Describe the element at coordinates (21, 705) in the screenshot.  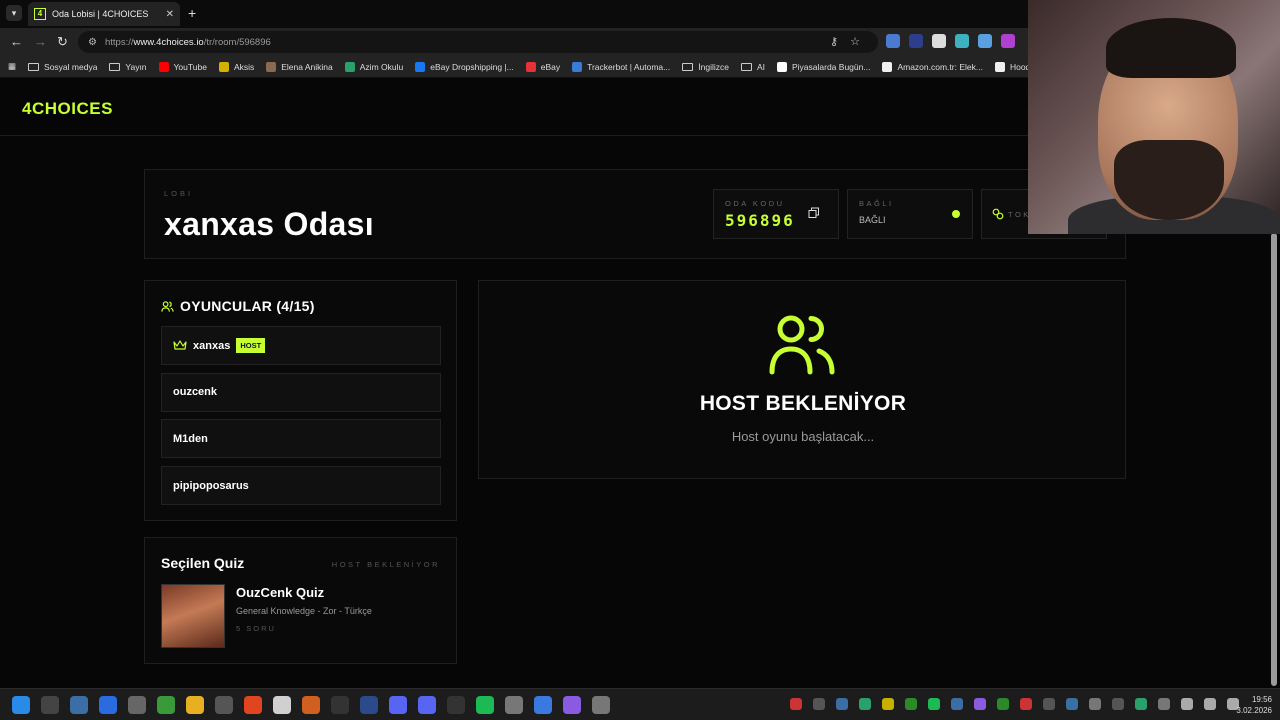
I see `start-icon` at that location.